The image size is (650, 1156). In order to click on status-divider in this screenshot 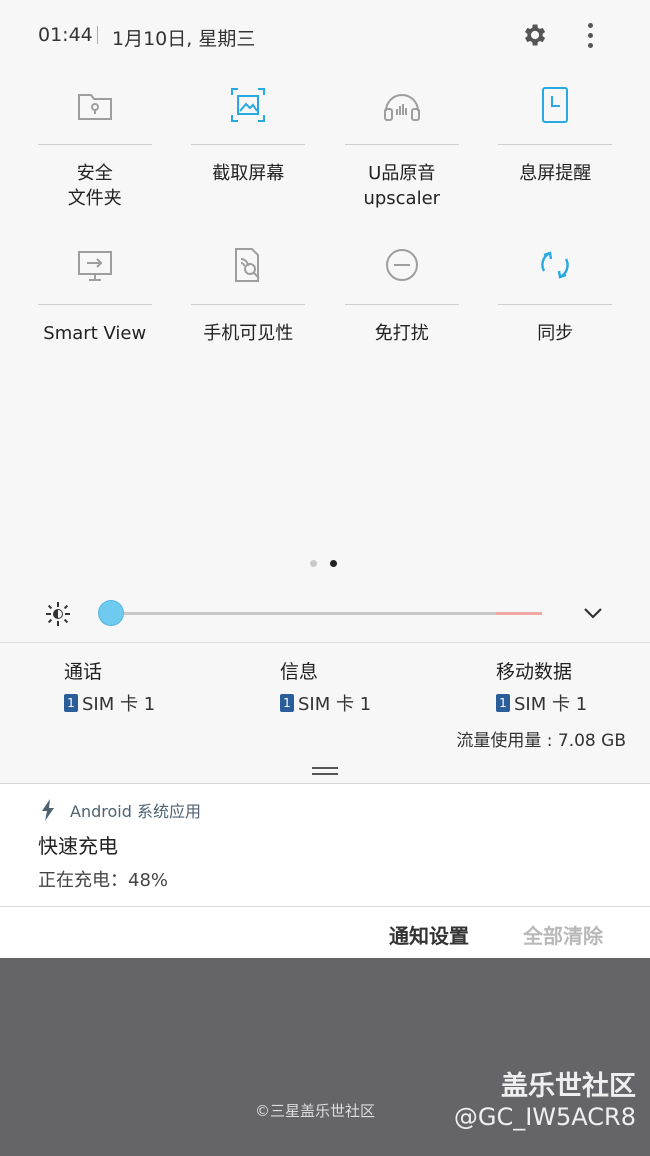, I will do `click(97, 35)`.